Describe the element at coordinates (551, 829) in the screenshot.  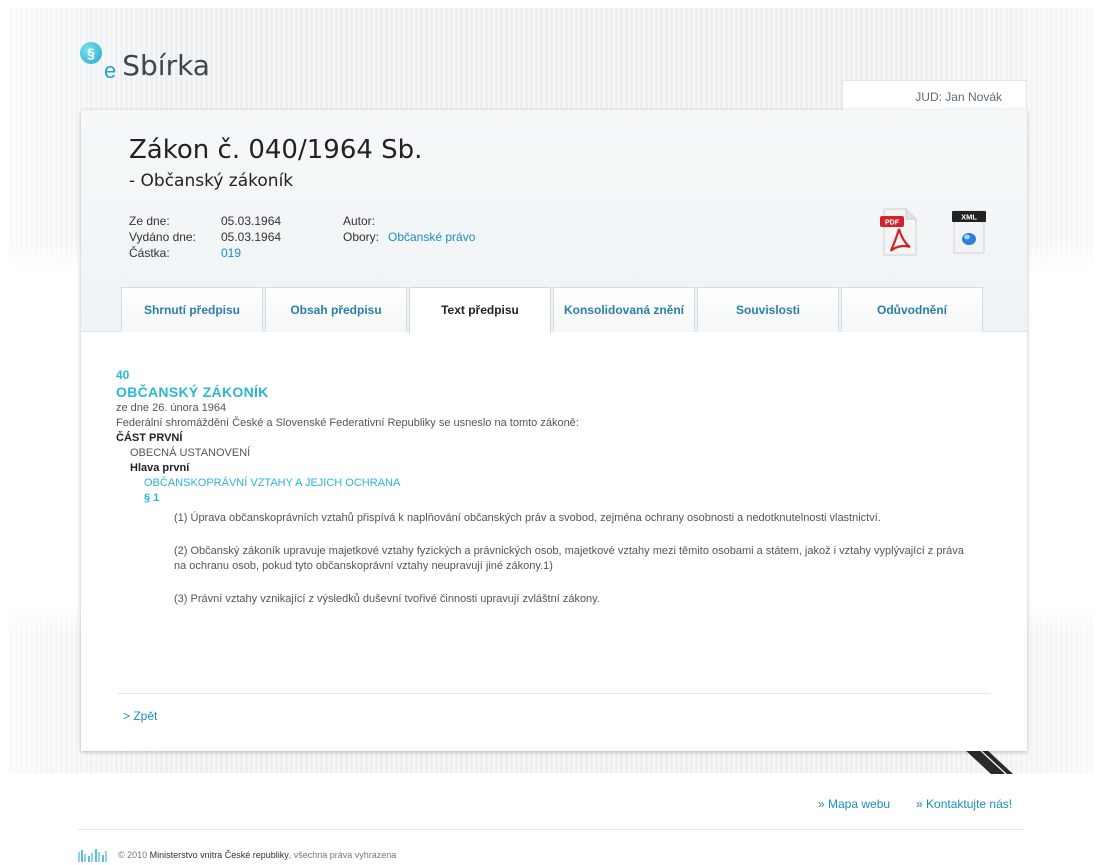
I see `footer-divider` at that location.